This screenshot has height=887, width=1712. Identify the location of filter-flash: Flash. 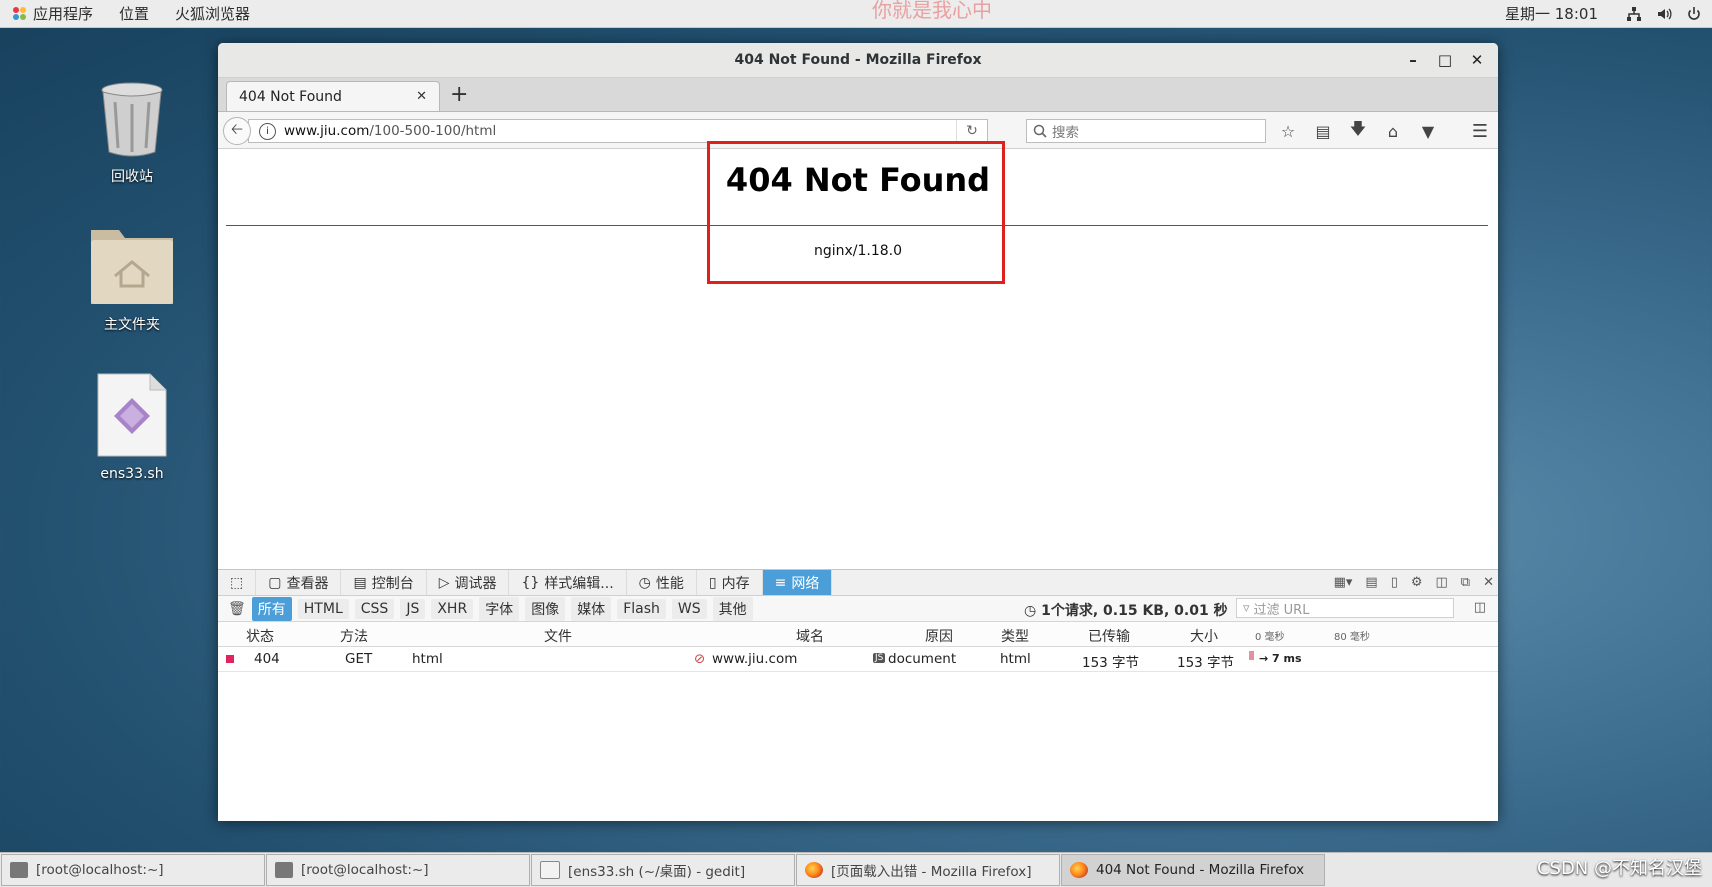
(641, 608).